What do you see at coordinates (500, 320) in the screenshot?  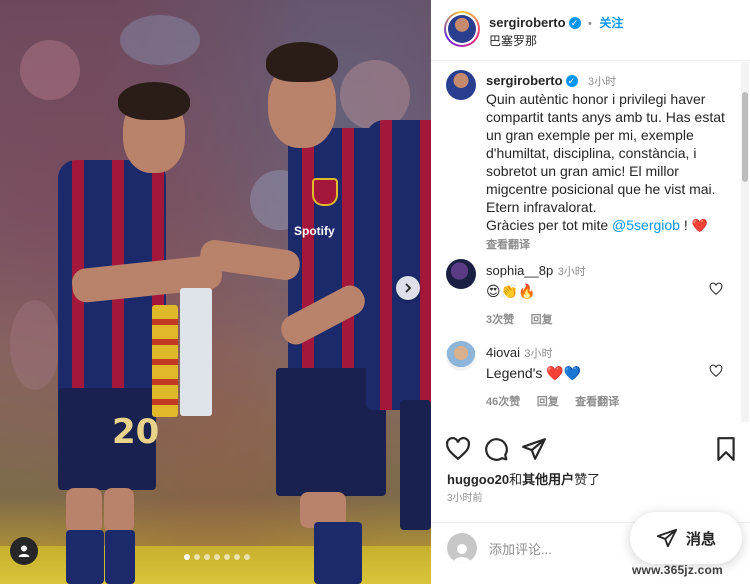 I see `comment-likes-count: 3次赞` at bounding box center [500, 320].